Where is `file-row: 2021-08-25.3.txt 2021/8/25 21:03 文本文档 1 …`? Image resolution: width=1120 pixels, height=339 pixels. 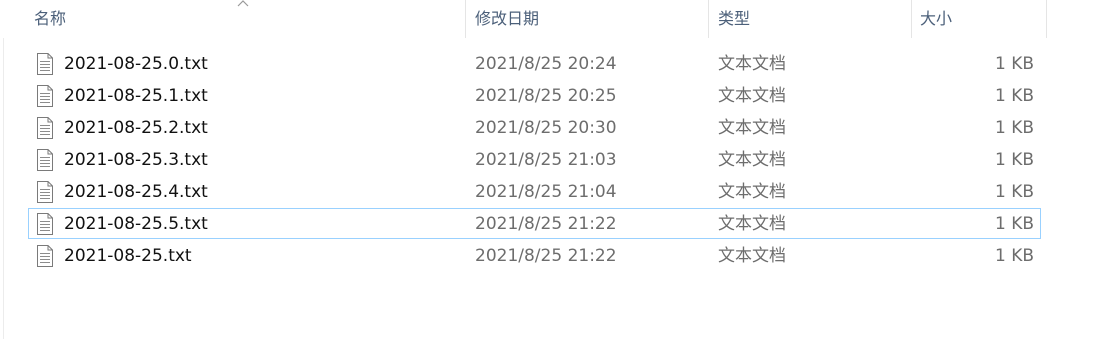 file-row: 2021-08-25.3.txt 2021/8/25 21:03 文本文档 1 … is located at coordinates (534, 159).